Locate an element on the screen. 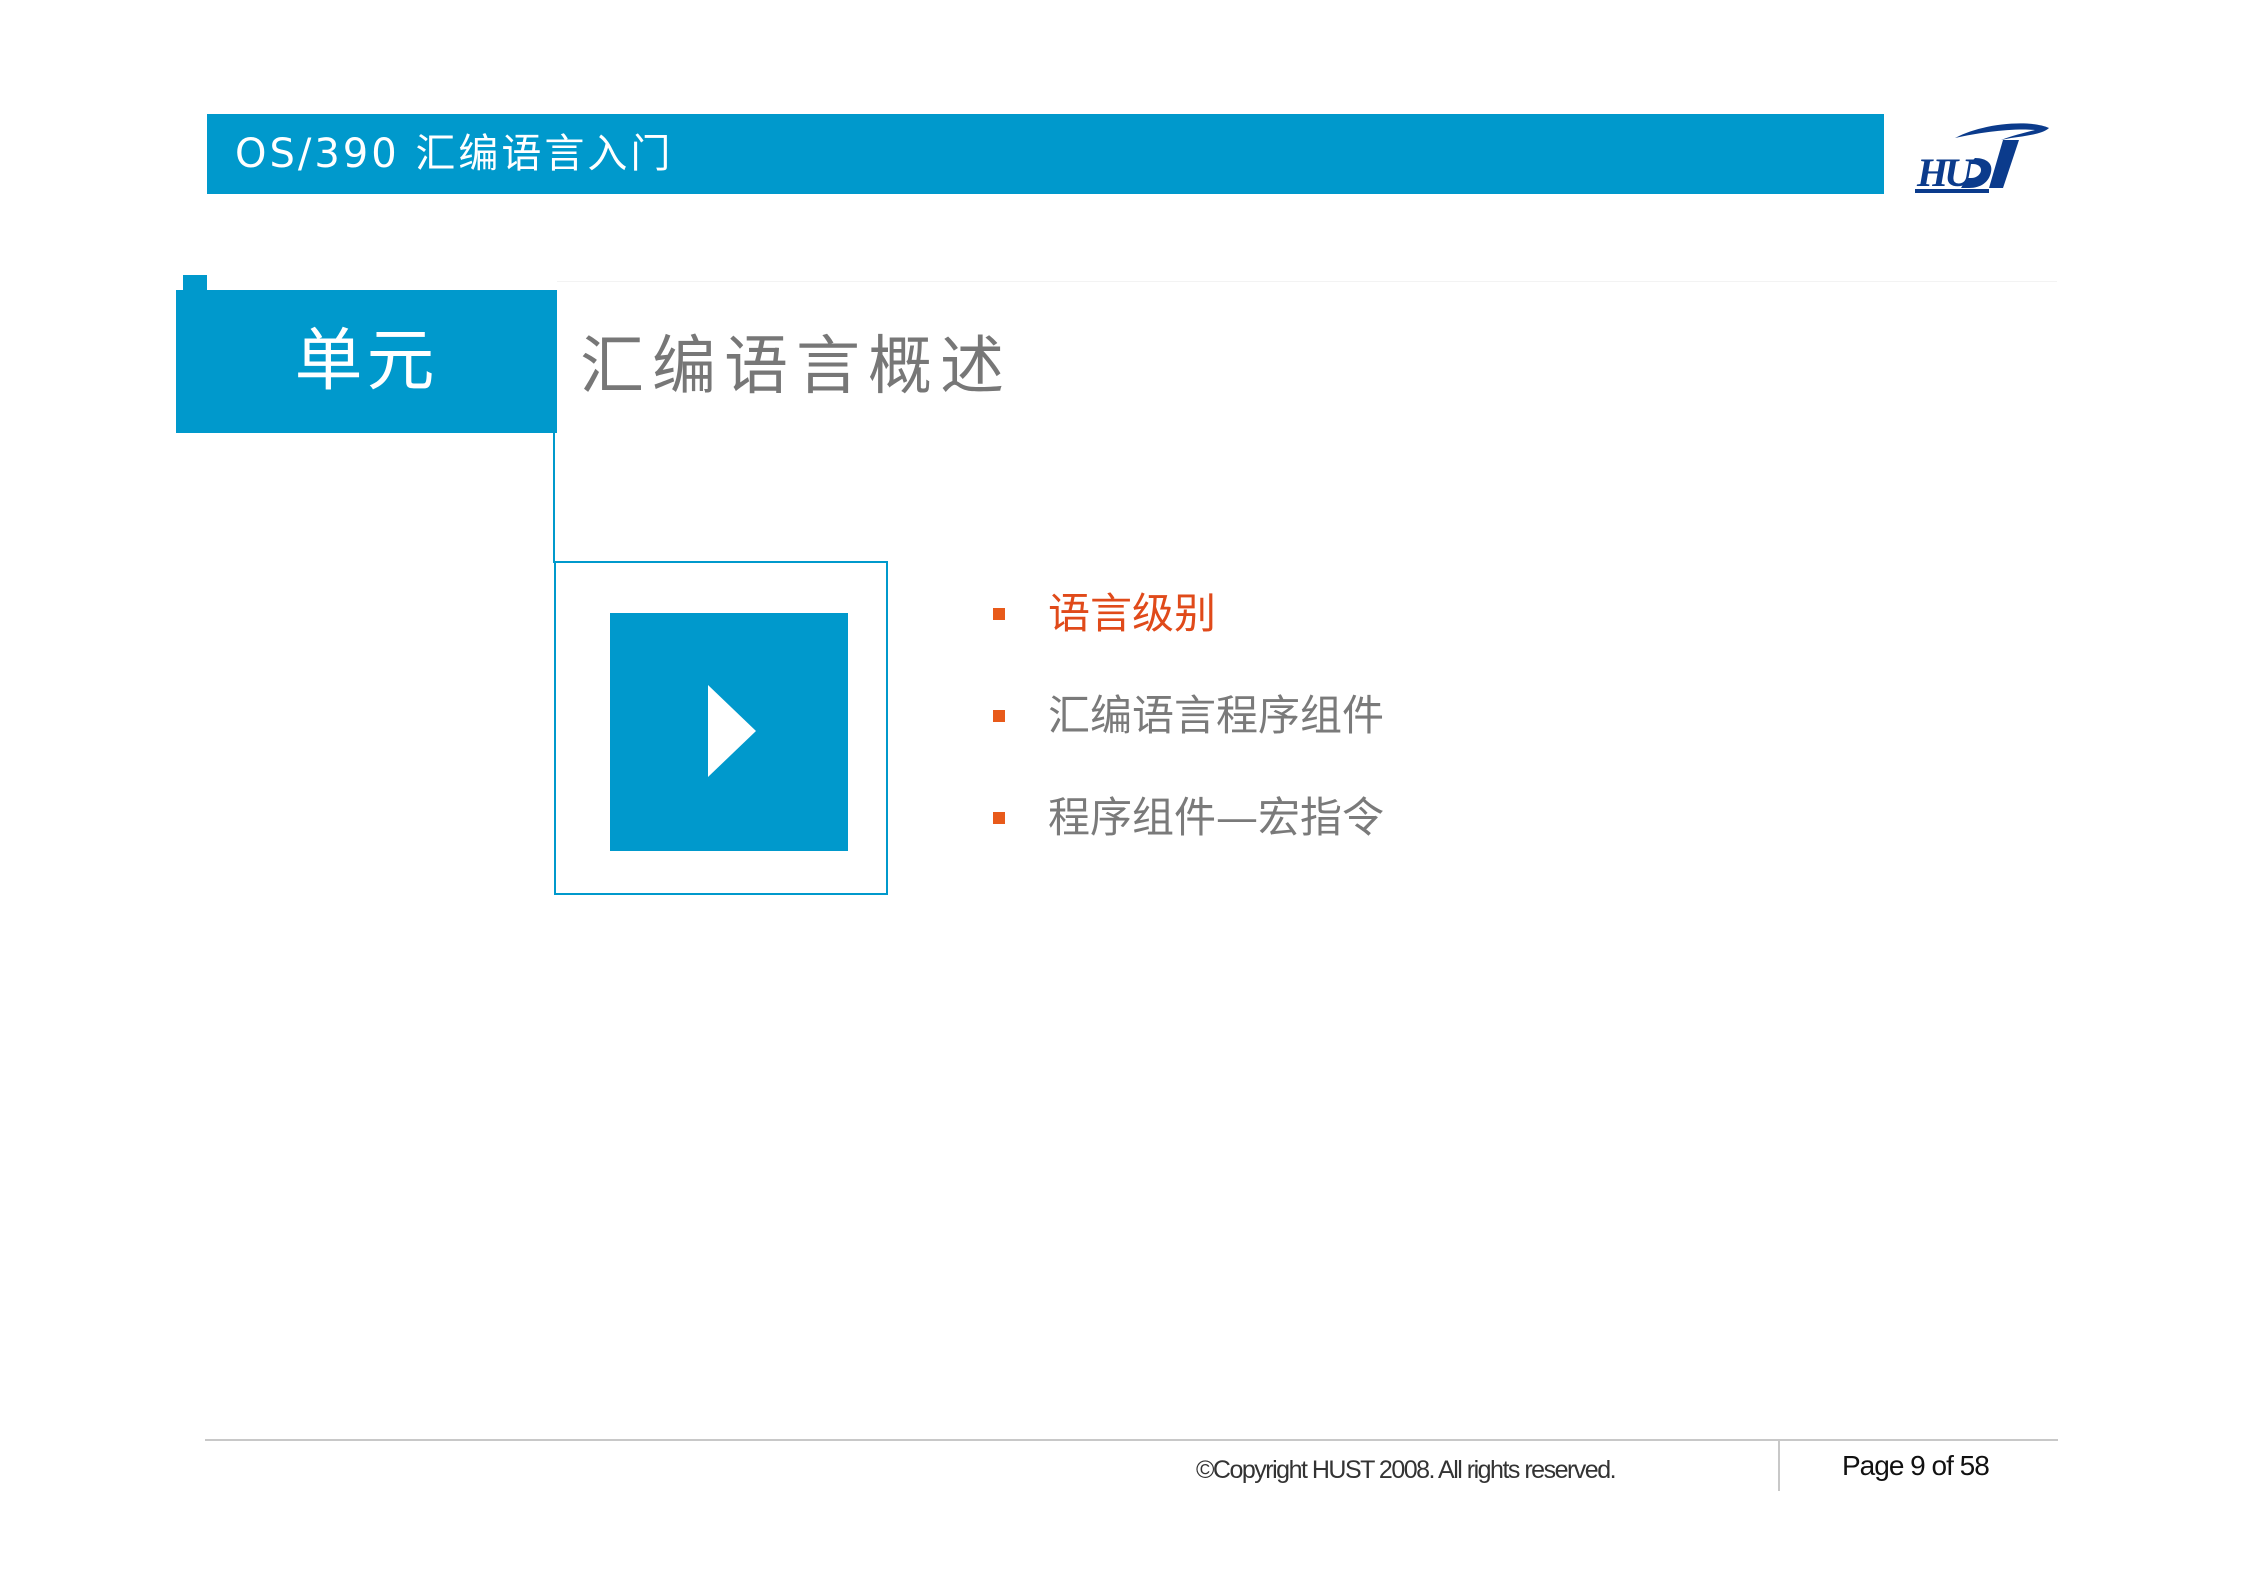 This screenshot has height=1594, width=2250. play-button is located at coordinates (729, 732).